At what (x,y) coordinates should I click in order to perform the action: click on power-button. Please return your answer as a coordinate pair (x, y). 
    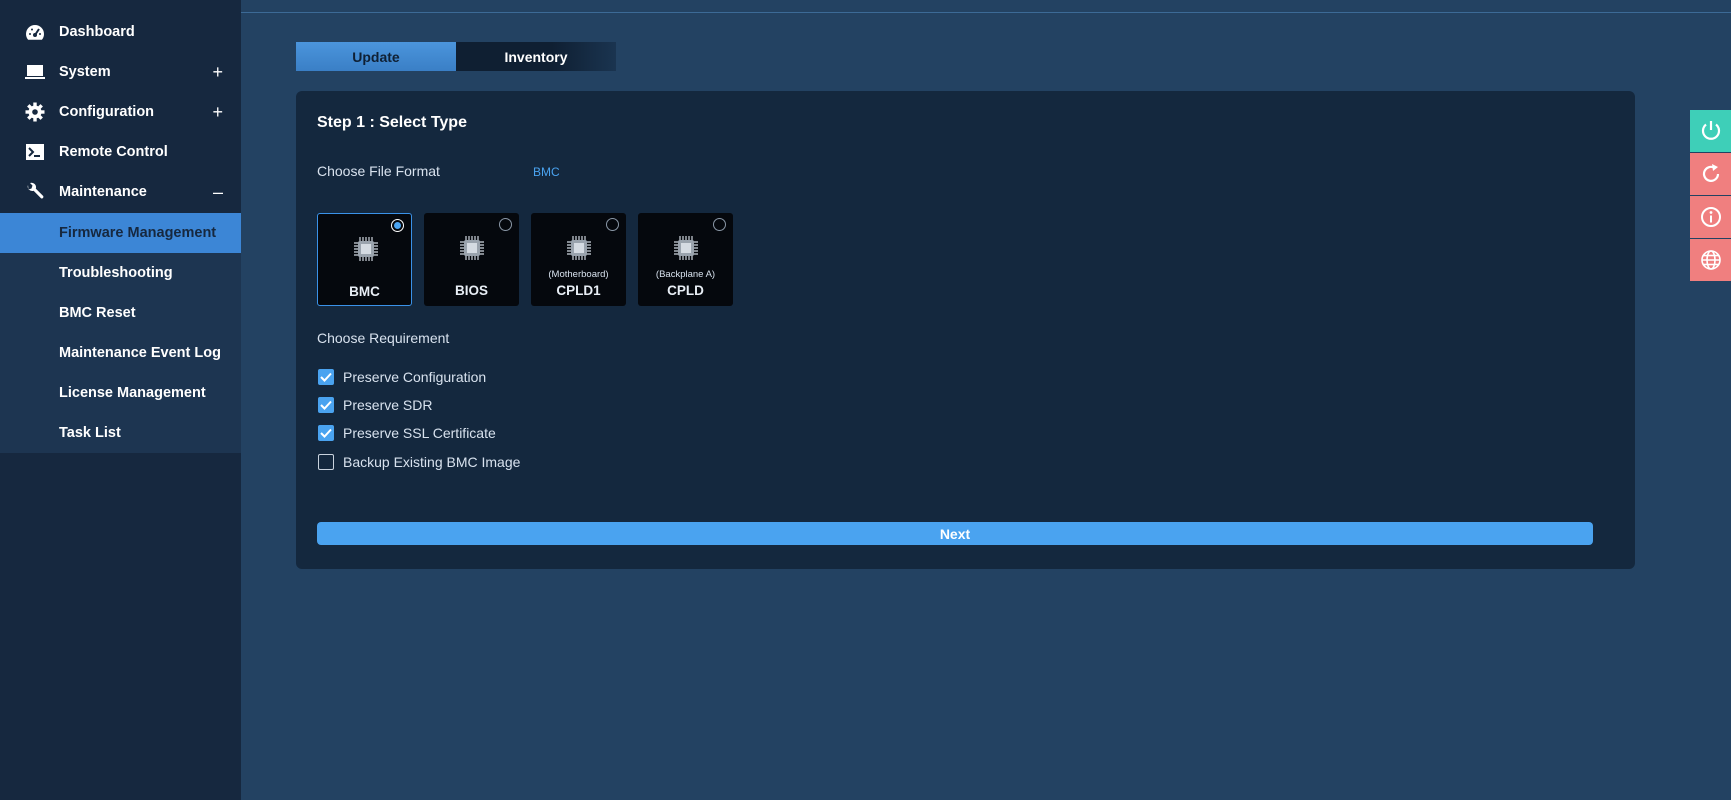
    Looking at the image, I should click on (1710, 131).